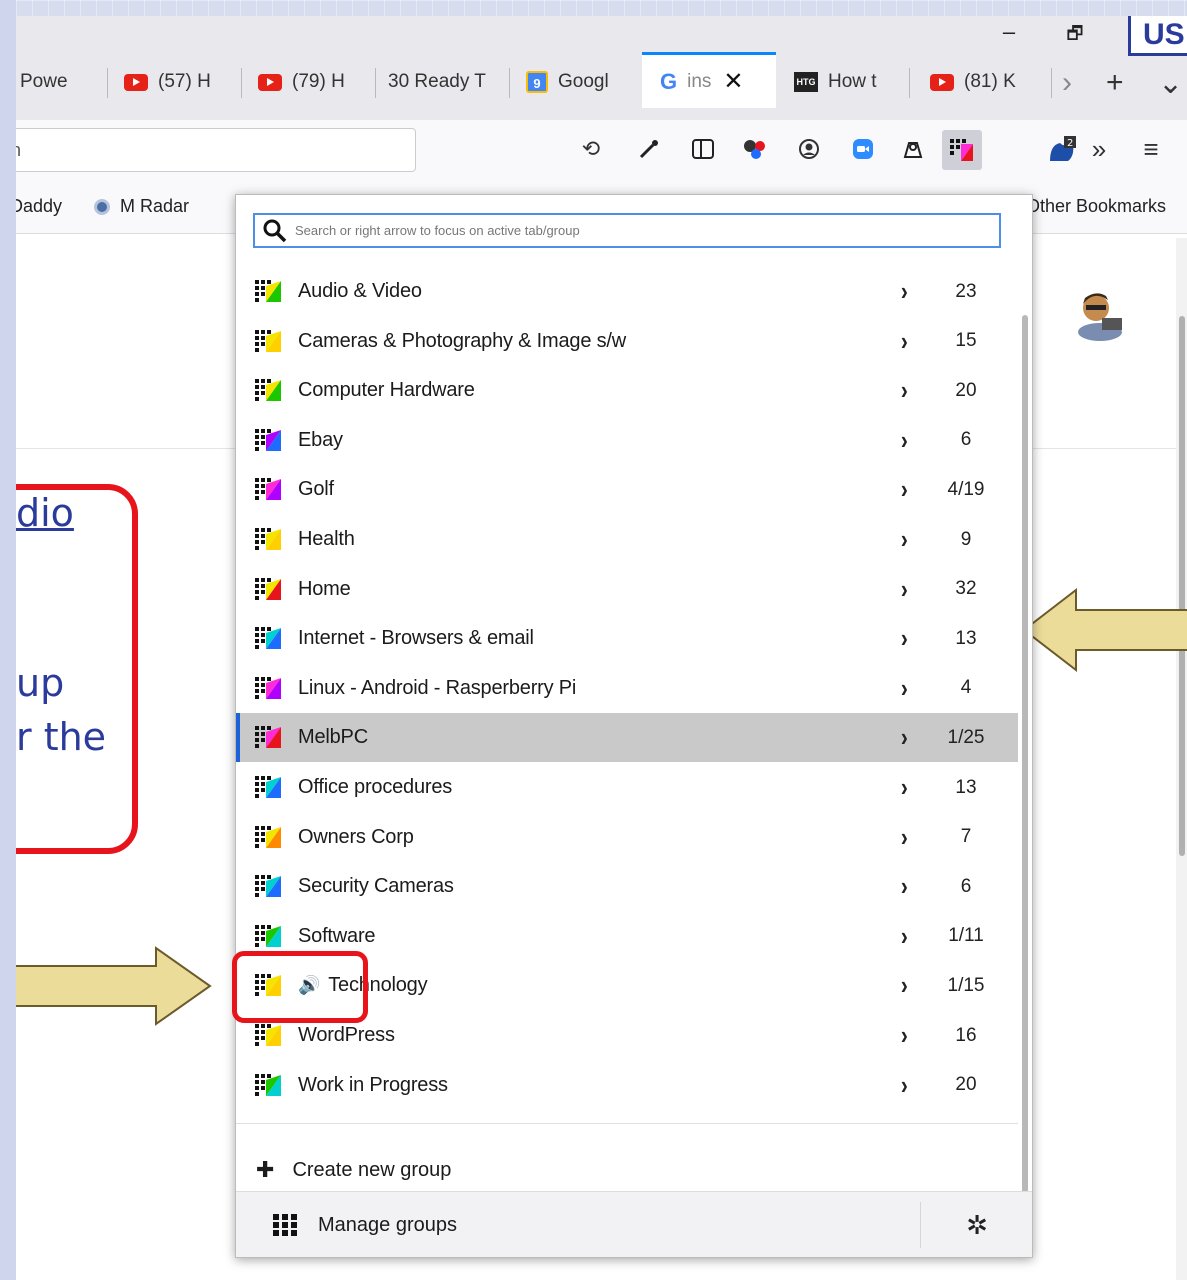  I want to click on group-row: Linux - Android - Rasperberry Pi › 4, so click(627, 688).